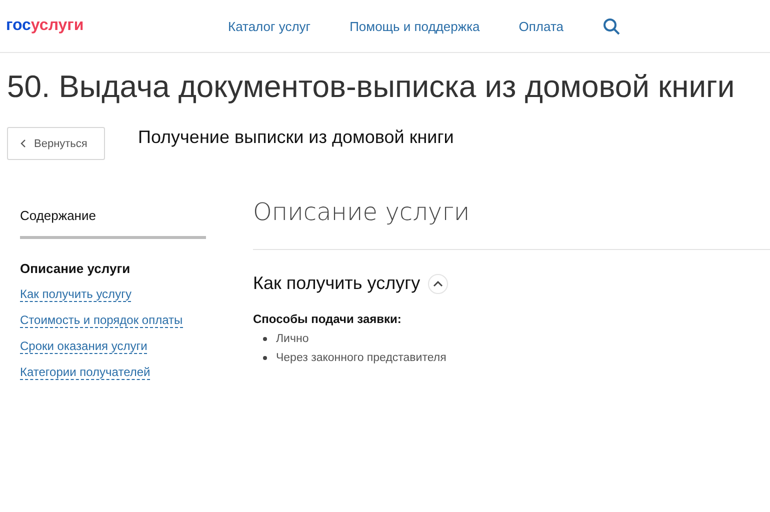  I want to click on search-icon, so click(611, 26).